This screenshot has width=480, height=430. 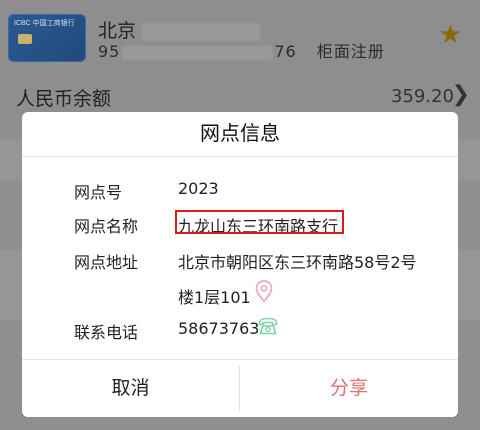 What do you see at coordinates (285, 51) in the screenshot?
I see `card-number-suffix: 76` at bounding box center [285, 51].